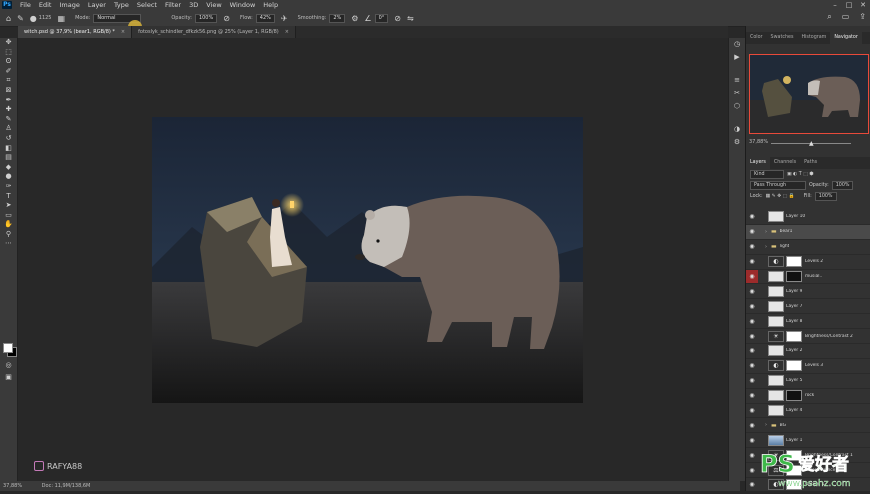 This screenshot has height=494, width=870. What do you see at coordinates (8, 206) in the screenshot?
I see `path-select-tool-icon: ➤` at bounding box center [8, 206].